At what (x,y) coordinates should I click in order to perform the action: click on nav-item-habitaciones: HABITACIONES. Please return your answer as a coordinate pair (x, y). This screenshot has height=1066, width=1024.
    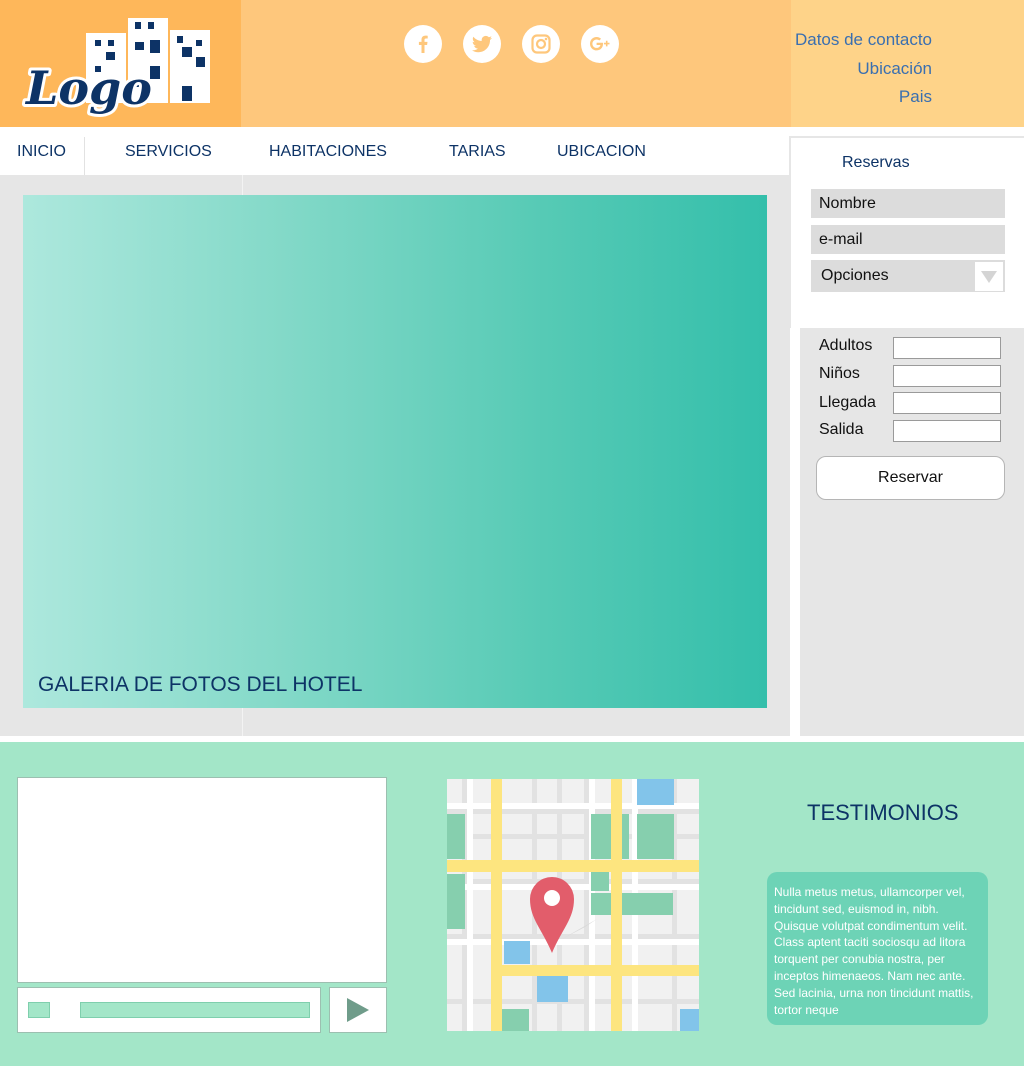
    Looking at the image, I should click on (328, 152).